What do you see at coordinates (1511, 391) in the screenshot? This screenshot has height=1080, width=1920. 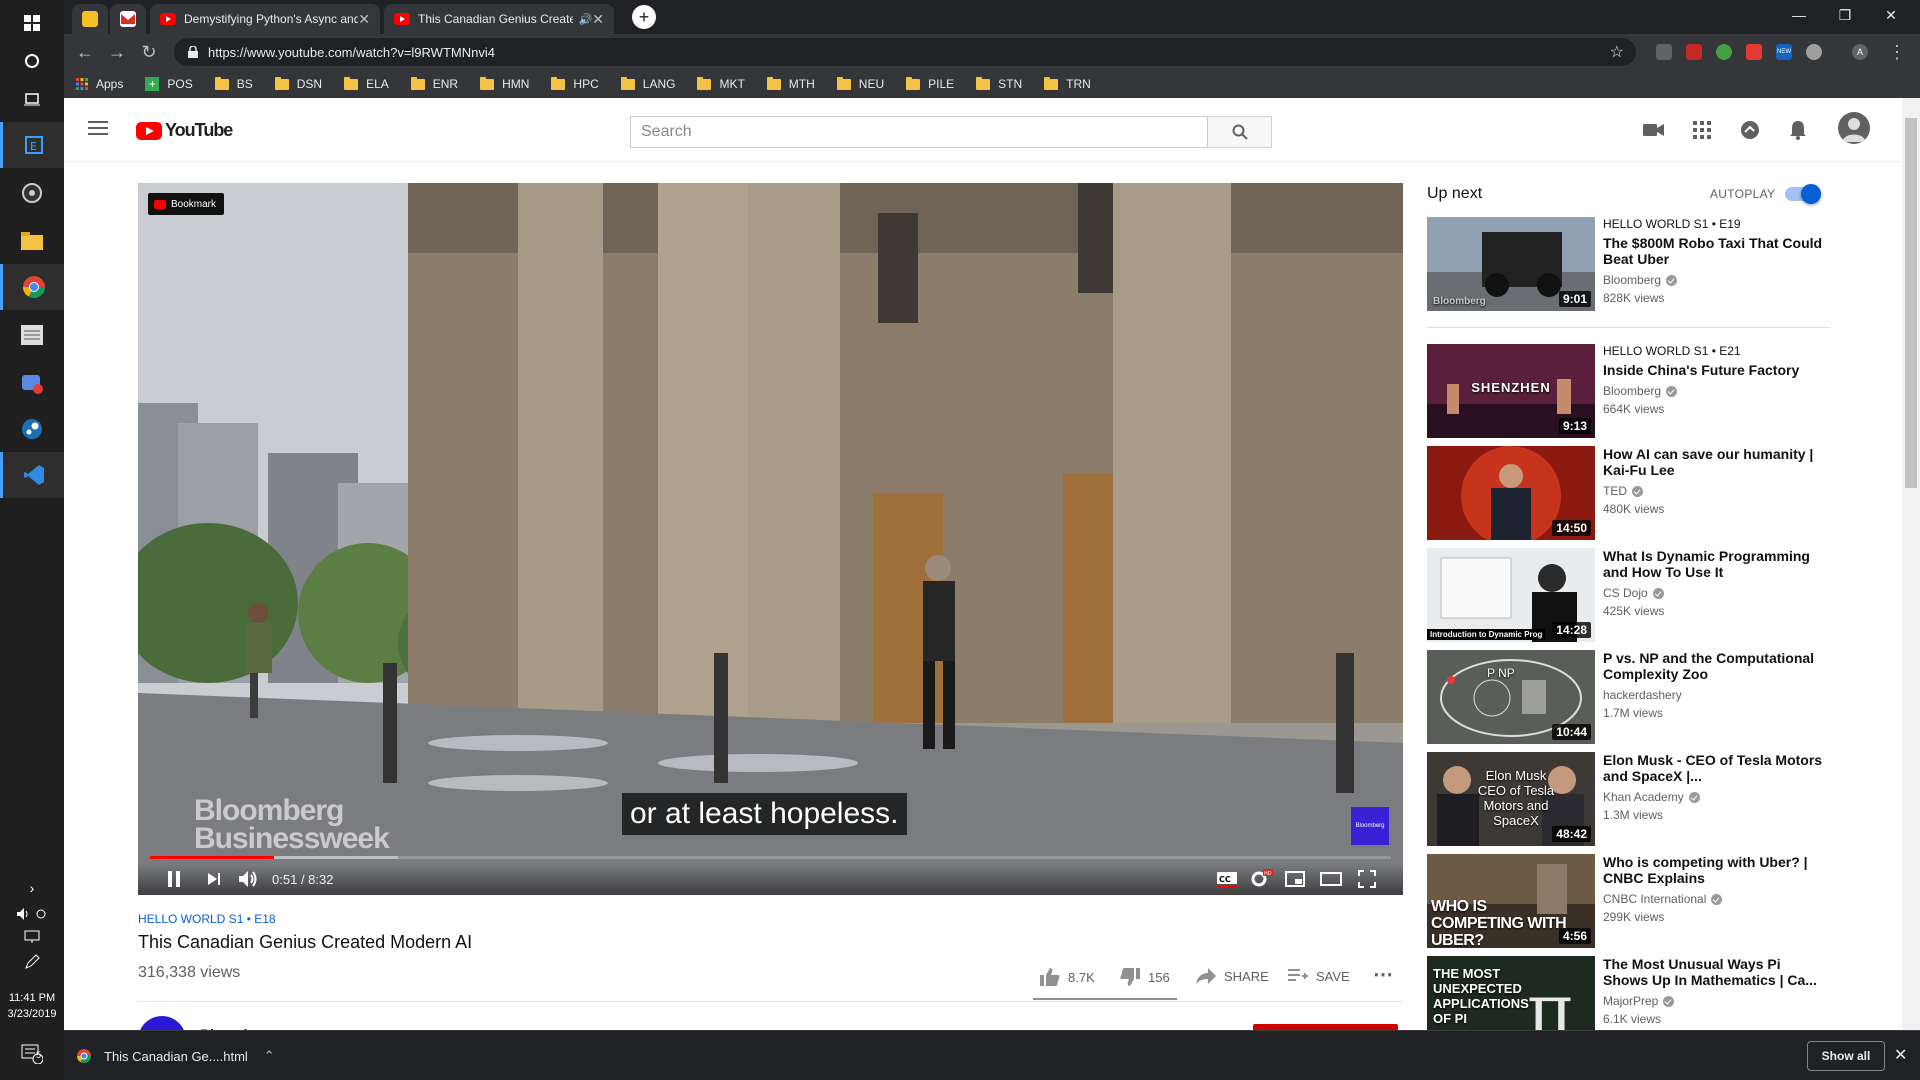 I see `video-thumbnail: SHENZHEN 9:13` at bounding box center [1511, 391].